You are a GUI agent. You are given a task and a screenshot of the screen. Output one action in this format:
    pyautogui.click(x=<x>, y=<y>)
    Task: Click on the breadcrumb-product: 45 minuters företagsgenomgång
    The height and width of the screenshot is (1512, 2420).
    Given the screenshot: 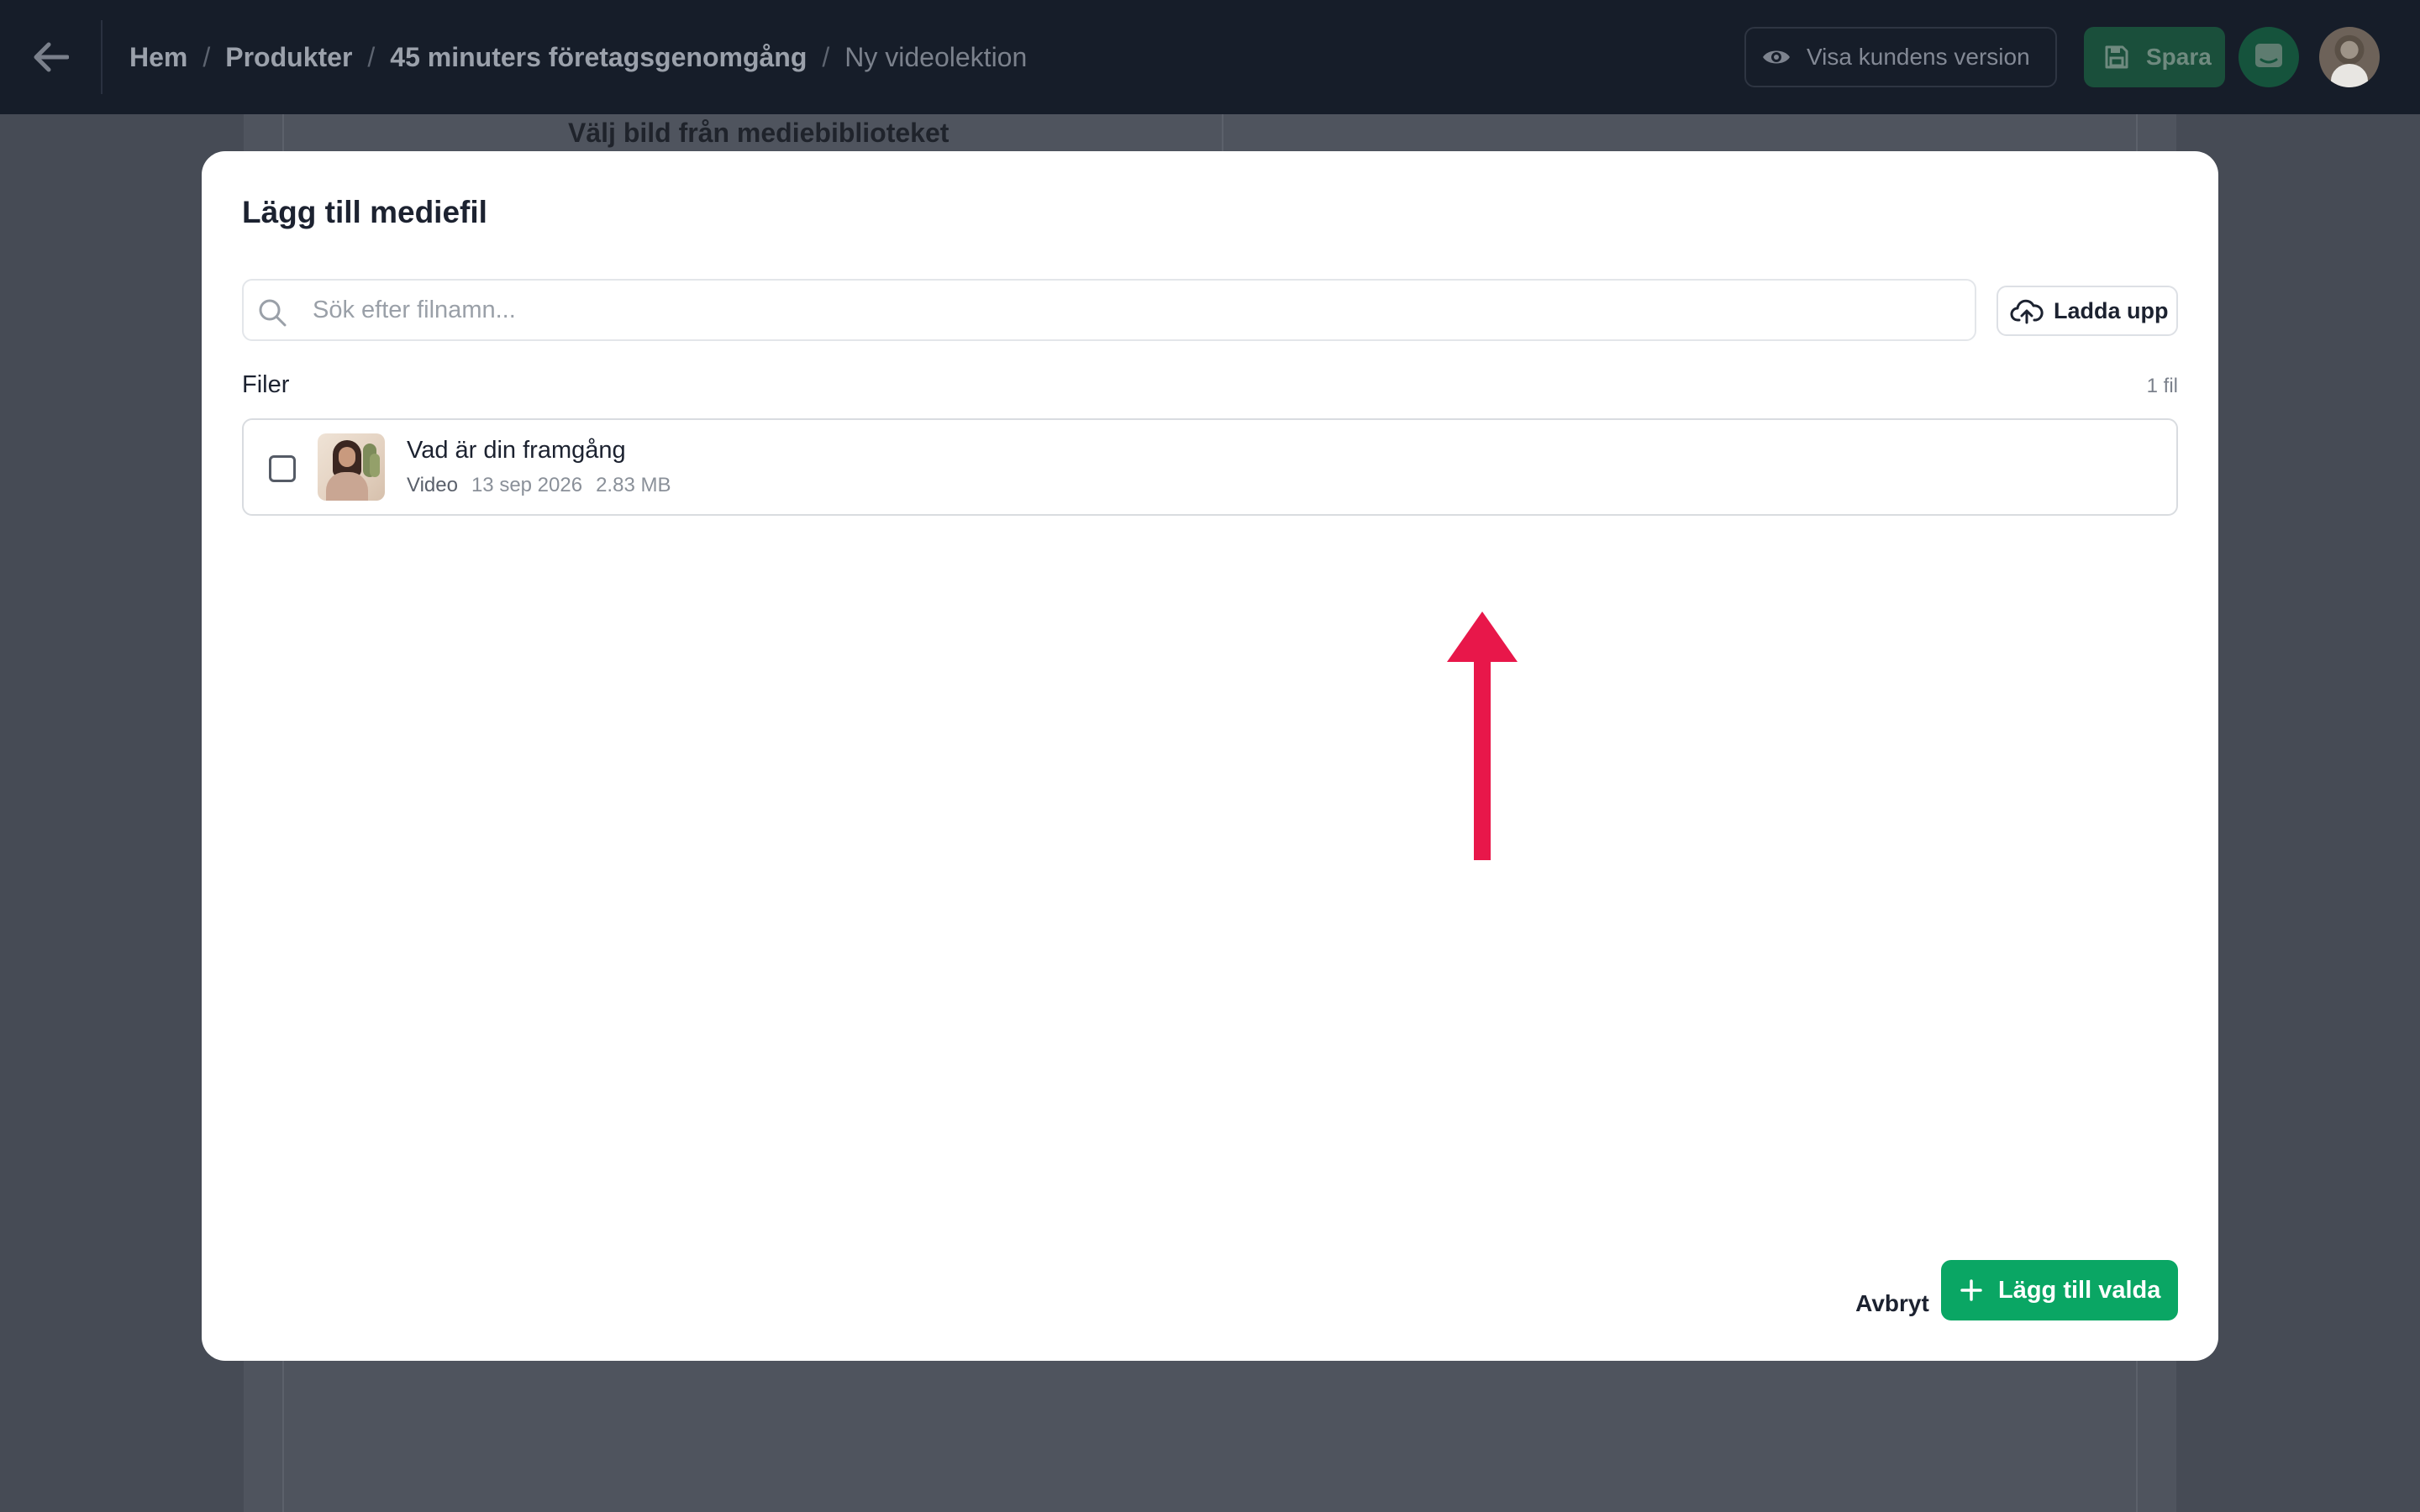 What is the action you would take?
    pyautogui.click(x=598, y=57)
    